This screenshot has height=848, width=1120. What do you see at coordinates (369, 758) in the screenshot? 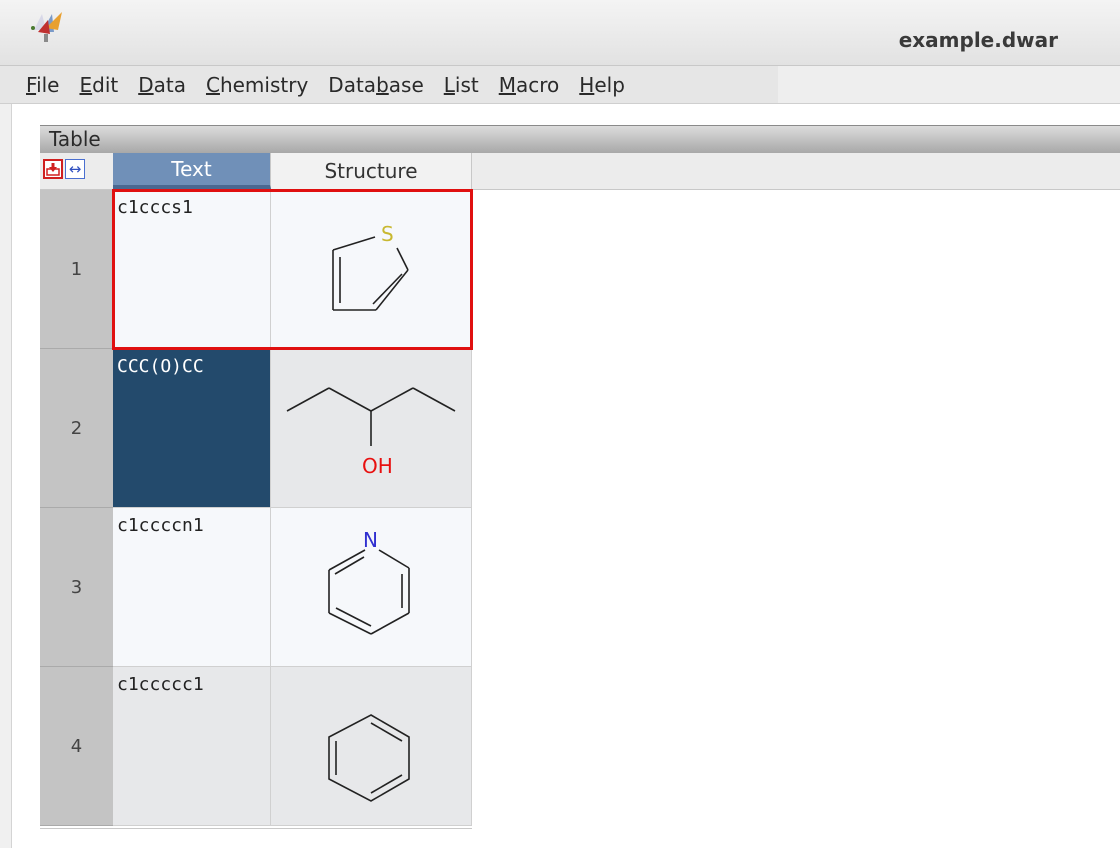
I see `benzene-structure` at bounding box center [369, 758].